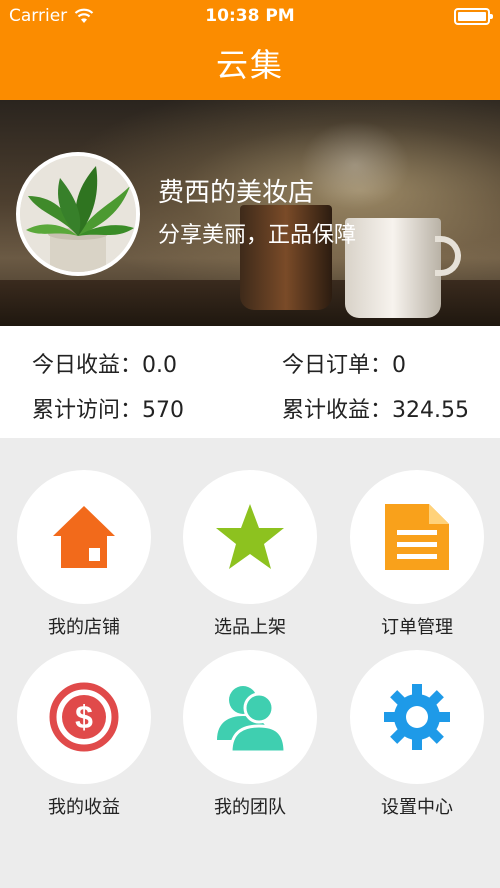 The image size is (500, 888). I want to click on menu-label: 我的店铺, so click(84, 627).